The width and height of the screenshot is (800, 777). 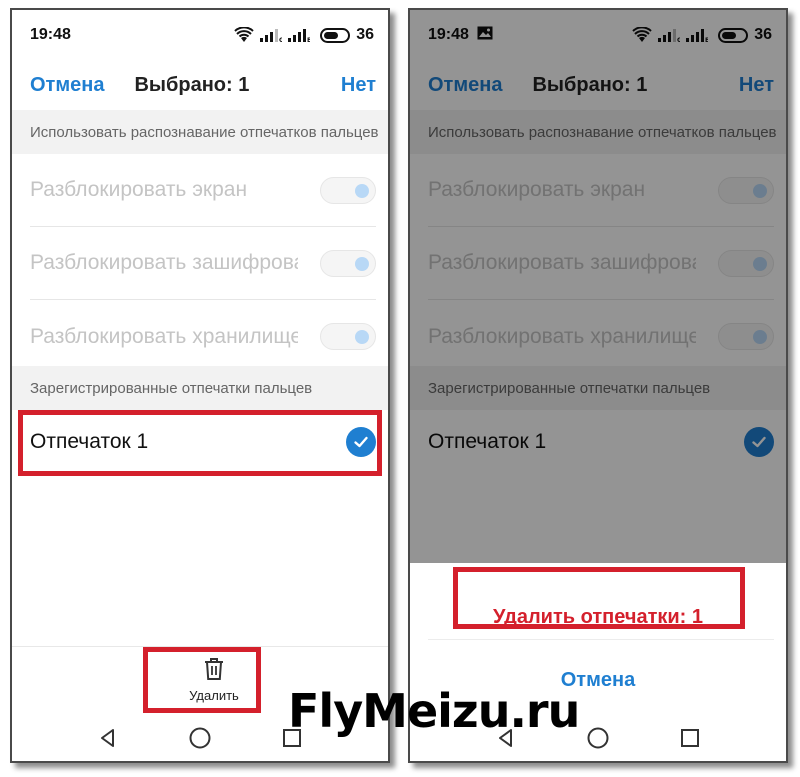 I want to click on battery-icon, so click(x=335, y=35).